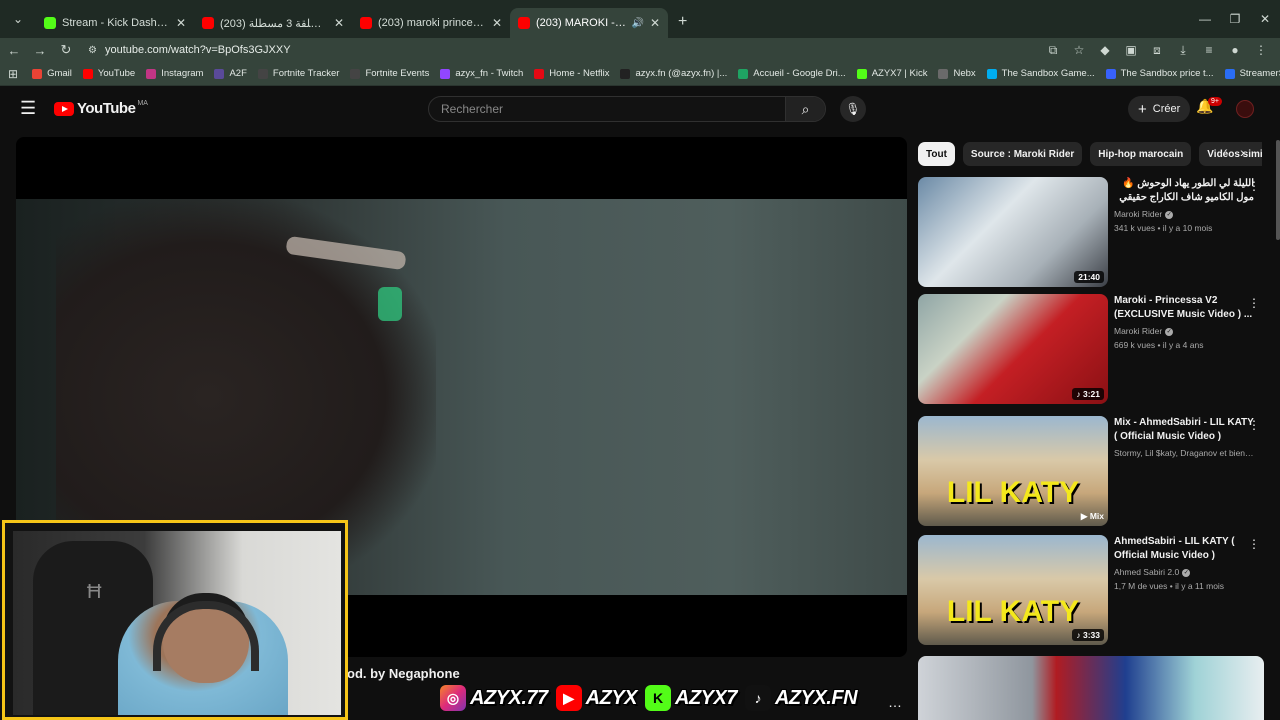 Image resolution: width=1280 pixels, height=720 pixels. I want to click on youtube-logo: YouTube MA, so click(101, 108).